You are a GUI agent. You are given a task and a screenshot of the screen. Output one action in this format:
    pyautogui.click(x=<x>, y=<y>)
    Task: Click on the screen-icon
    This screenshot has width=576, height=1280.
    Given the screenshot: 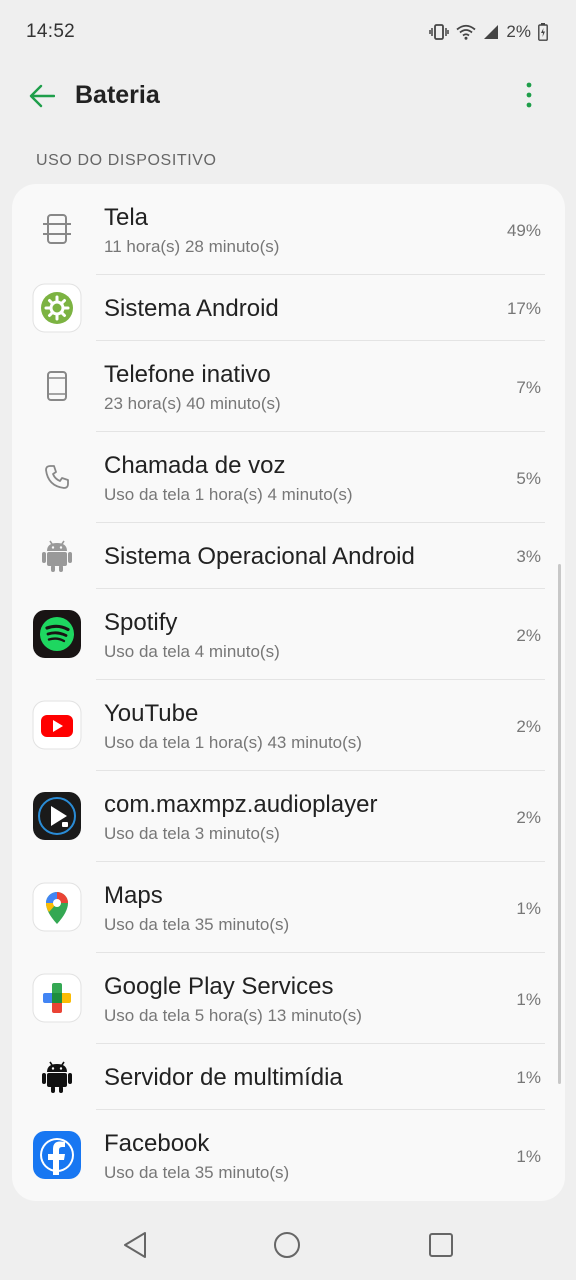 What is the action you would take?
    pyautogui.click(x=57, y=229)
    